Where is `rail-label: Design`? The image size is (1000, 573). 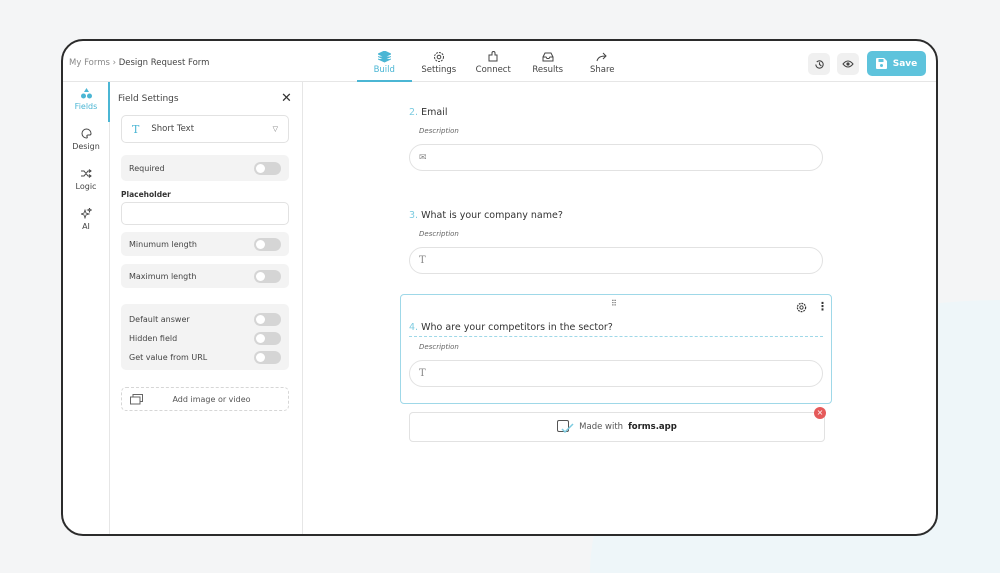 rail-label: Design is located at coordinates (86, 146).